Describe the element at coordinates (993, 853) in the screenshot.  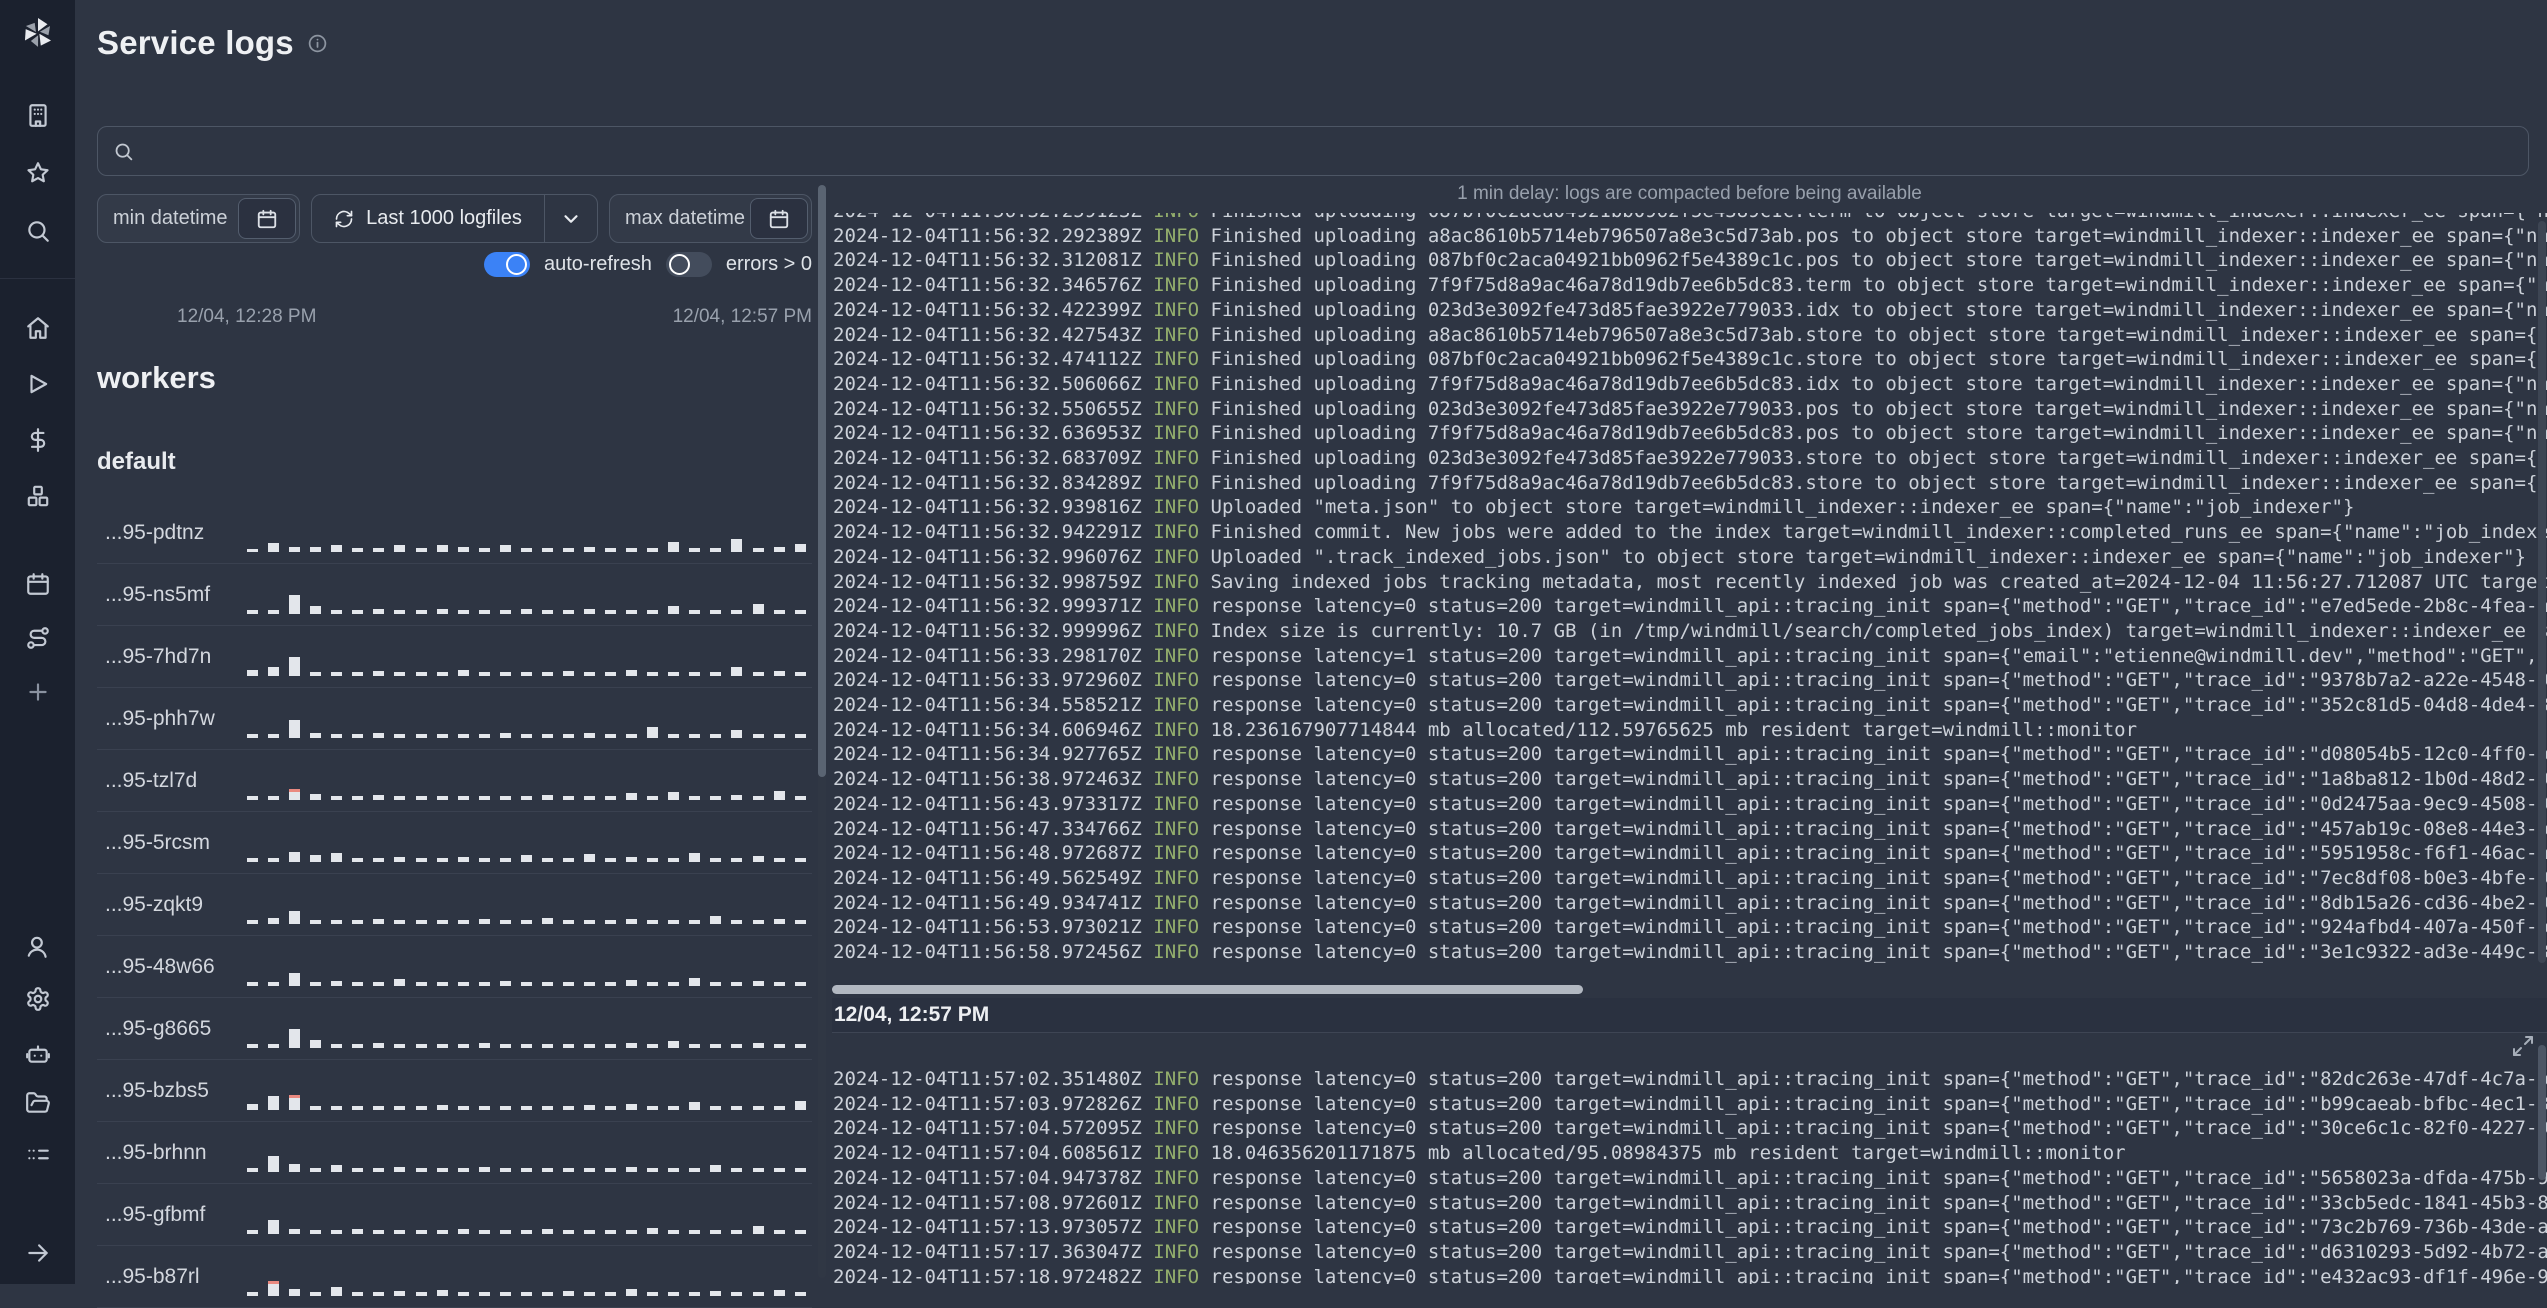
I see `log-timestamp: 2024-12-04T11:56:48.972687Z` at that location.